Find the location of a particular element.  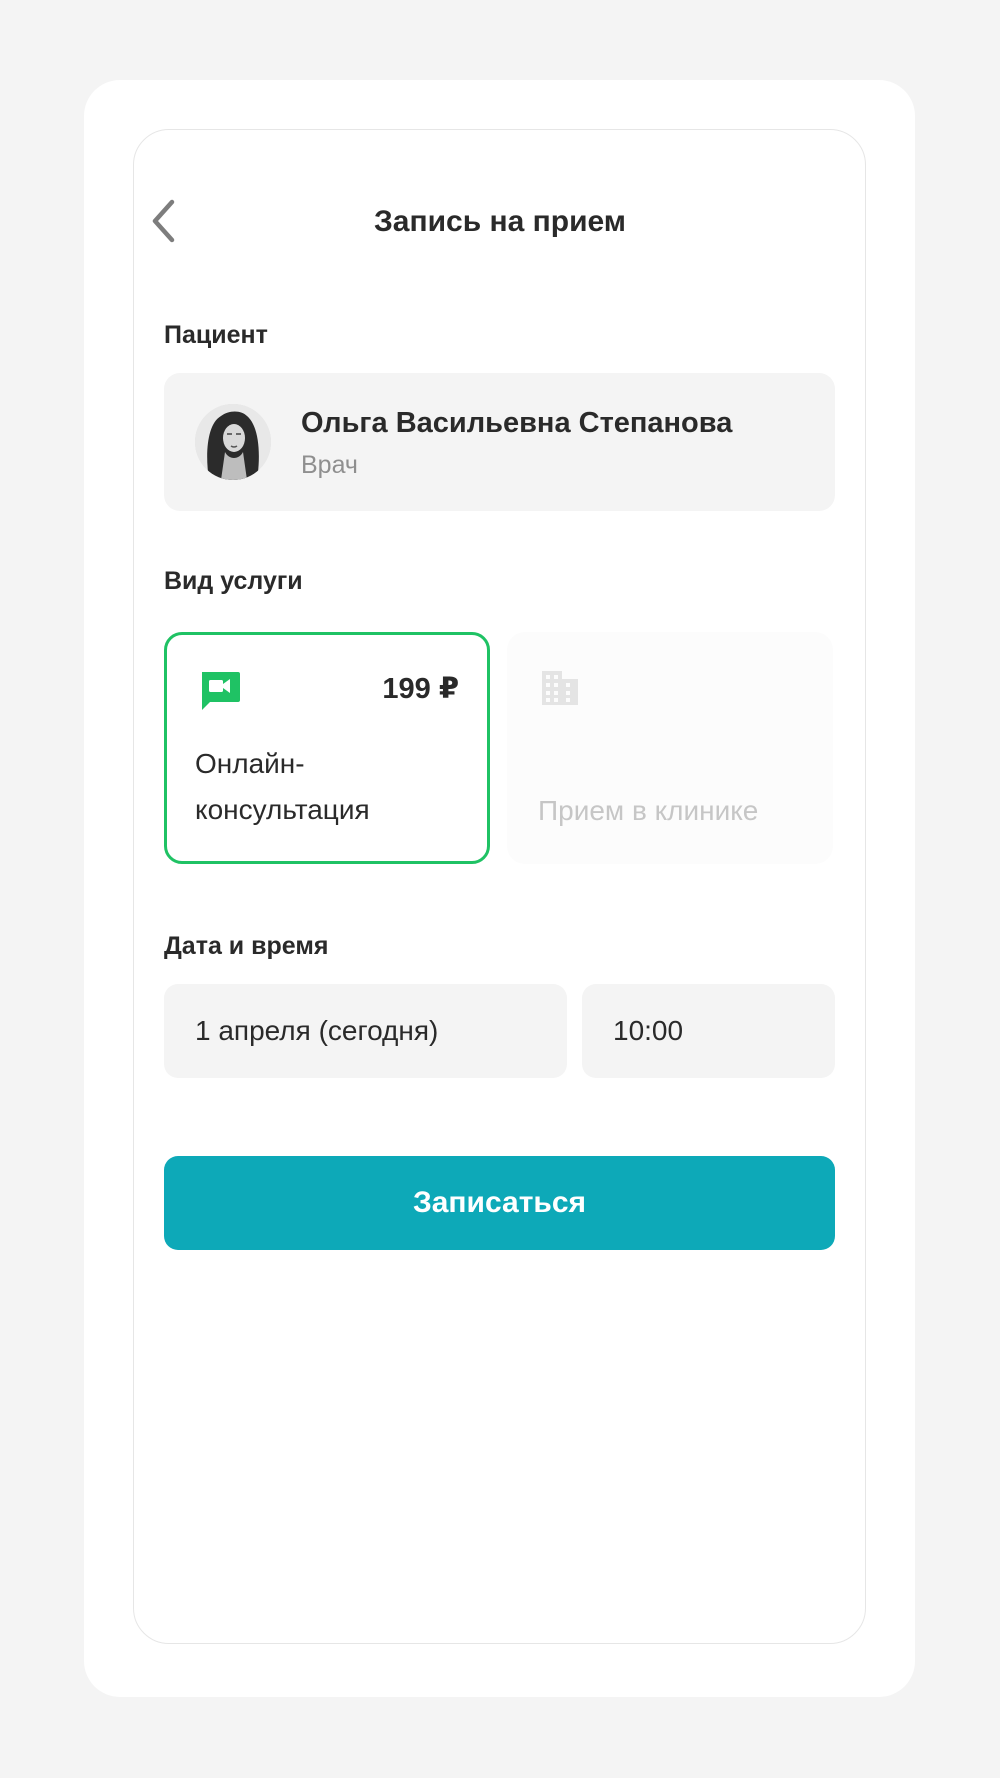

back-button is located at coordinates (163, 221).